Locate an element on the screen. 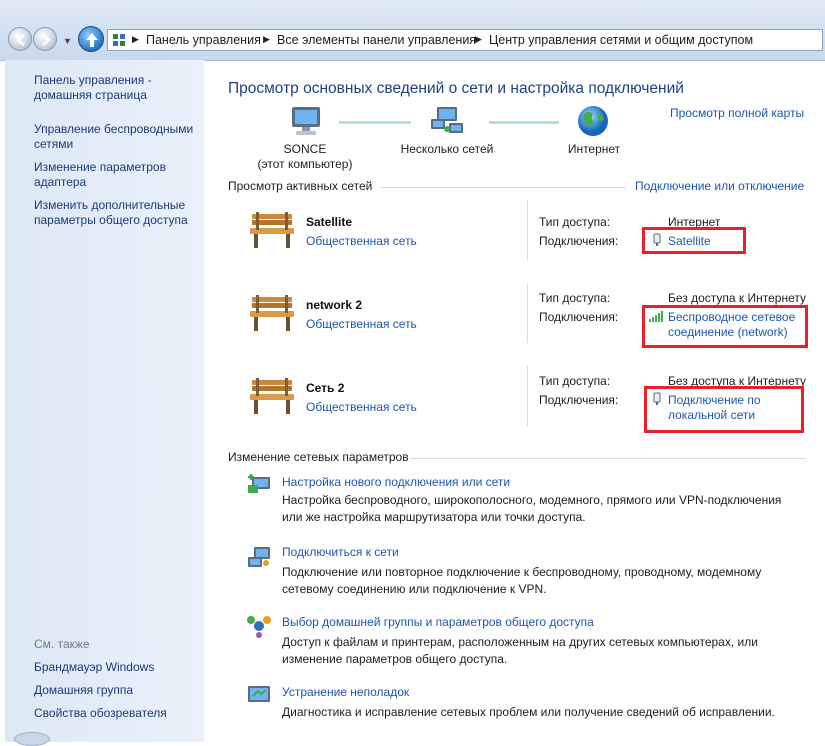  forward-arrow-icon is located at coordinates (46, 40).